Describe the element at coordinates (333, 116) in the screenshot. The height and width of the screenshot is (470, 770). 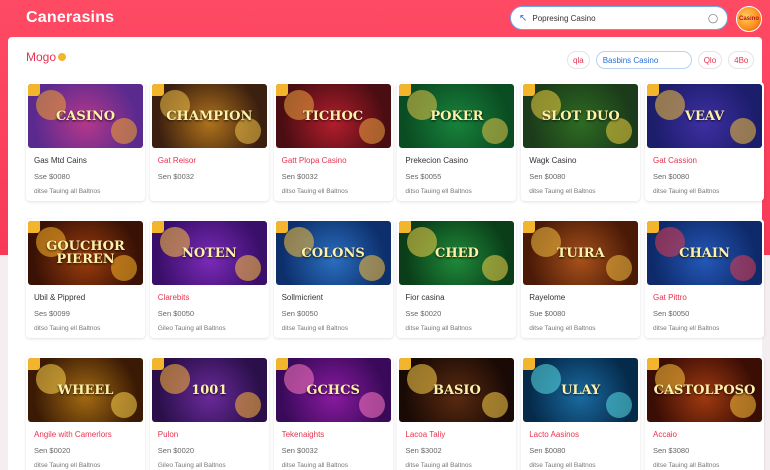
I see `game-thumbnail: TICHOC` at that location.